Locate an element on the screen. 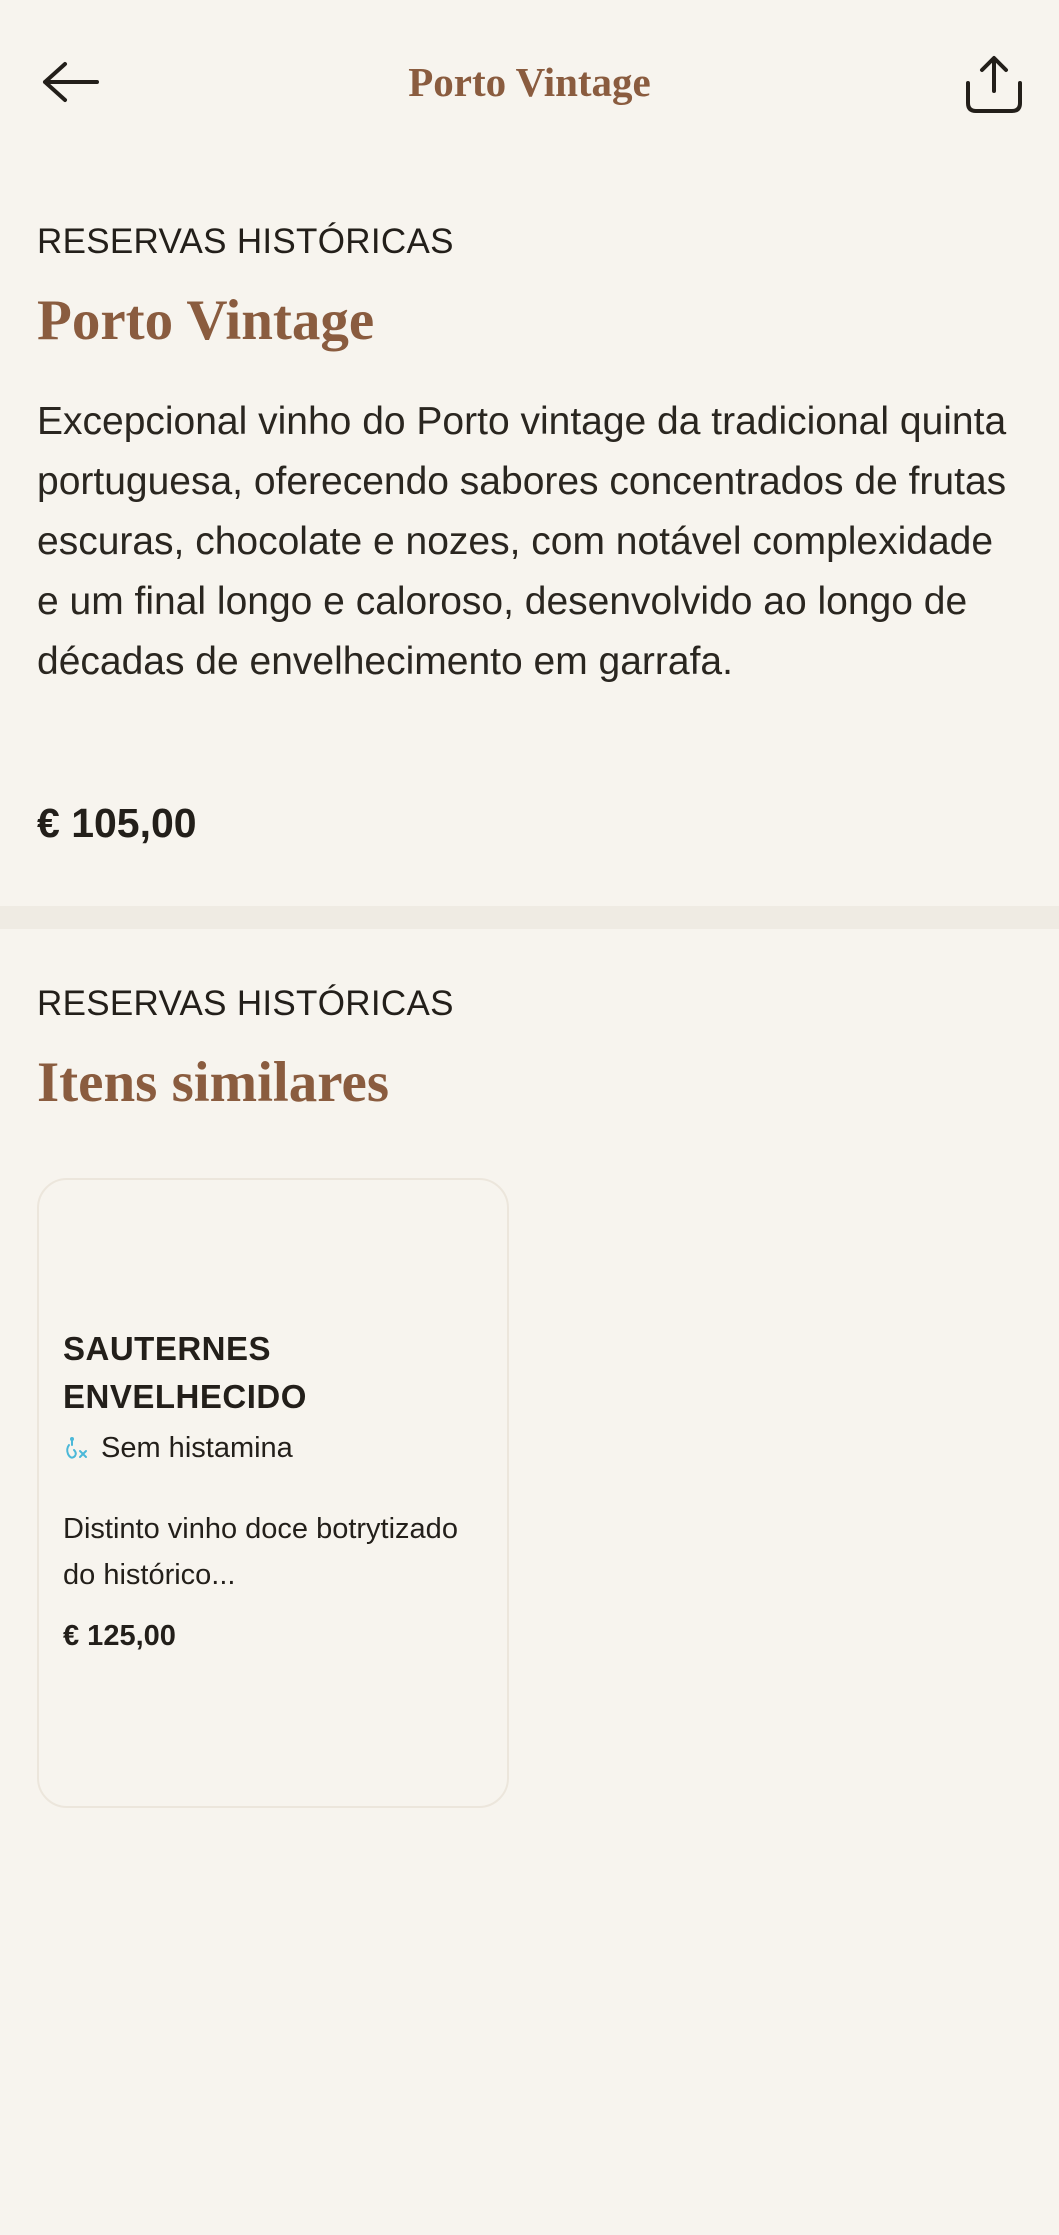  similar-item-tag-label: Sem histamina is located at coordinates (197, 1448).